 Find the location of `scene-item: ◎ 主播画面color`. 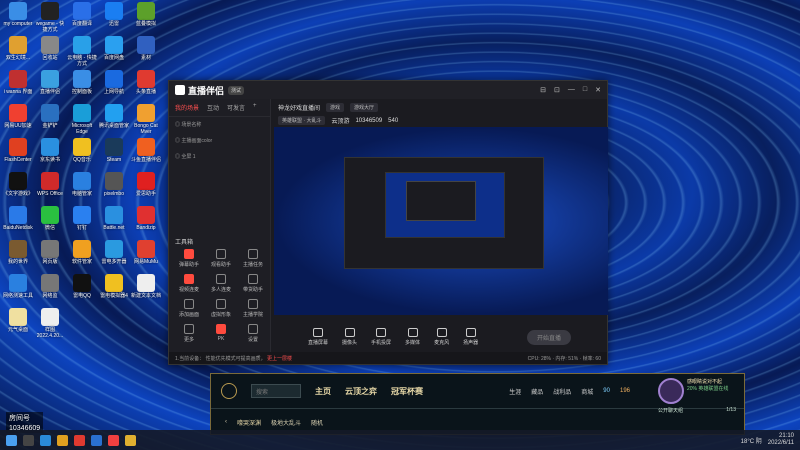

scene-item: ◎ 主播画面color is located at coordinates (219, 141).